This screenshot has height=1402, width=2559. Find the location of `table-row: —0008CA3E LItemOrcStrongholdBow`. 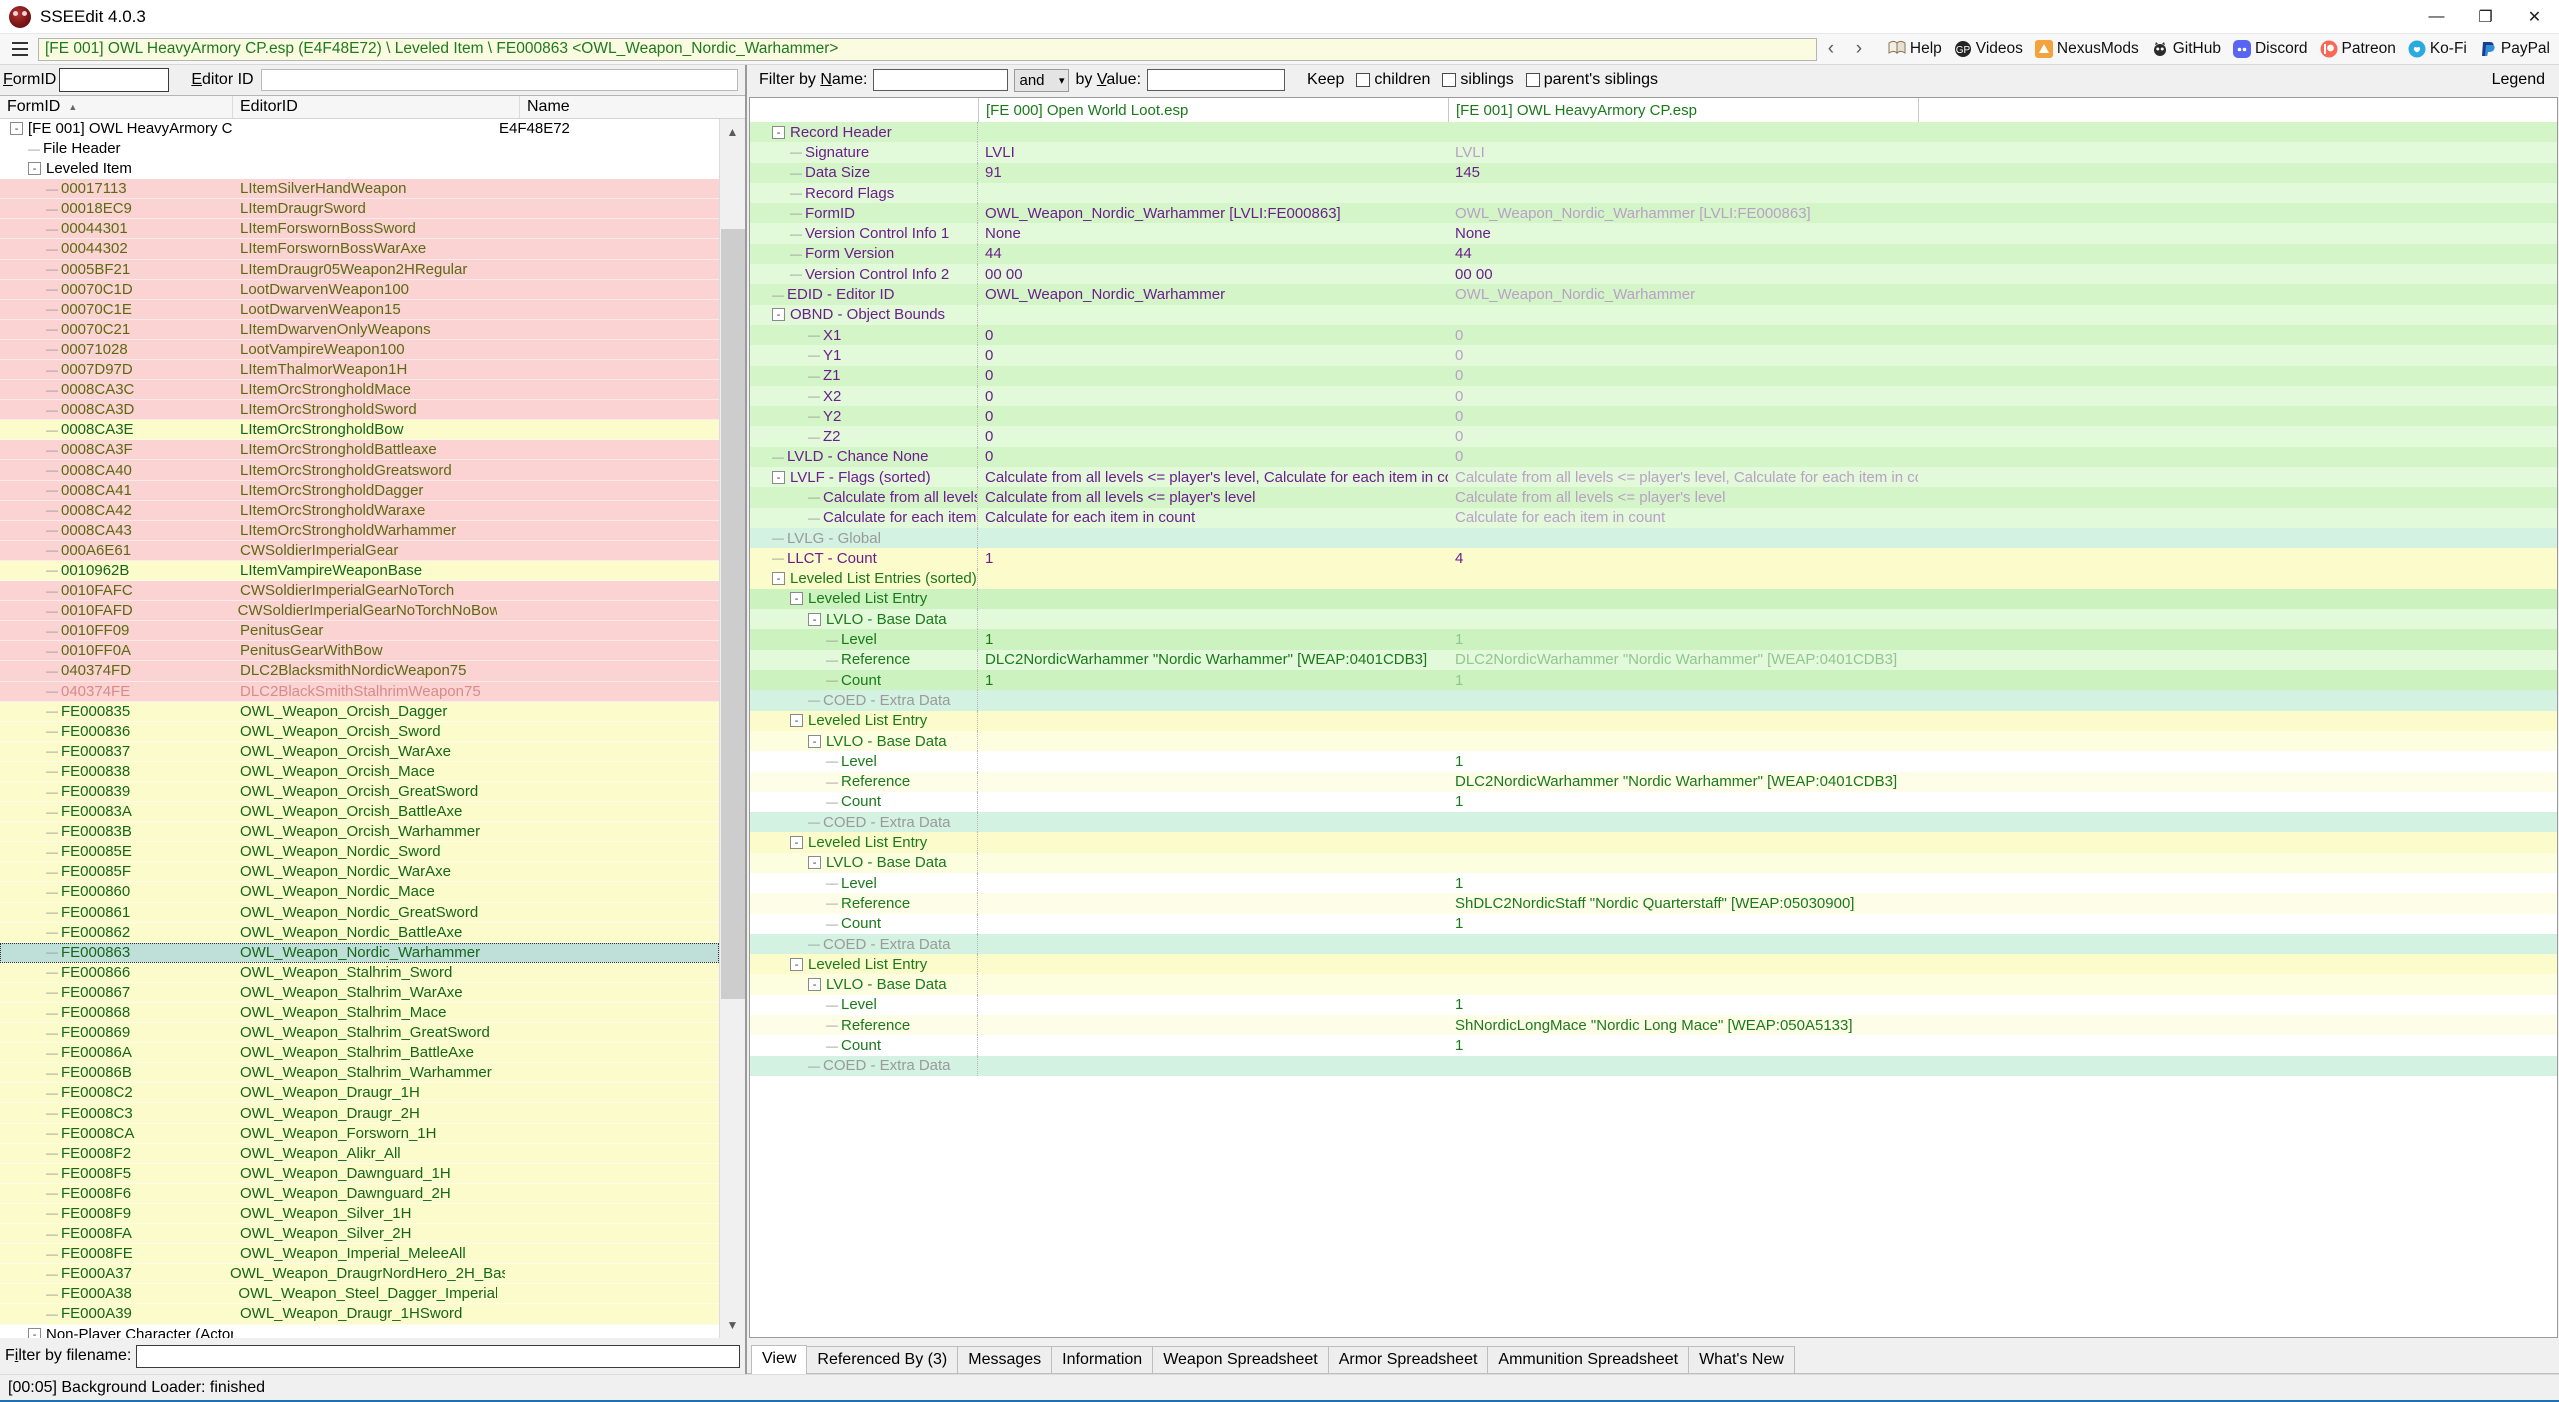

table-row: —0008CA3E LItemOrcStrongholdBow is located at coordinates (359, 430).